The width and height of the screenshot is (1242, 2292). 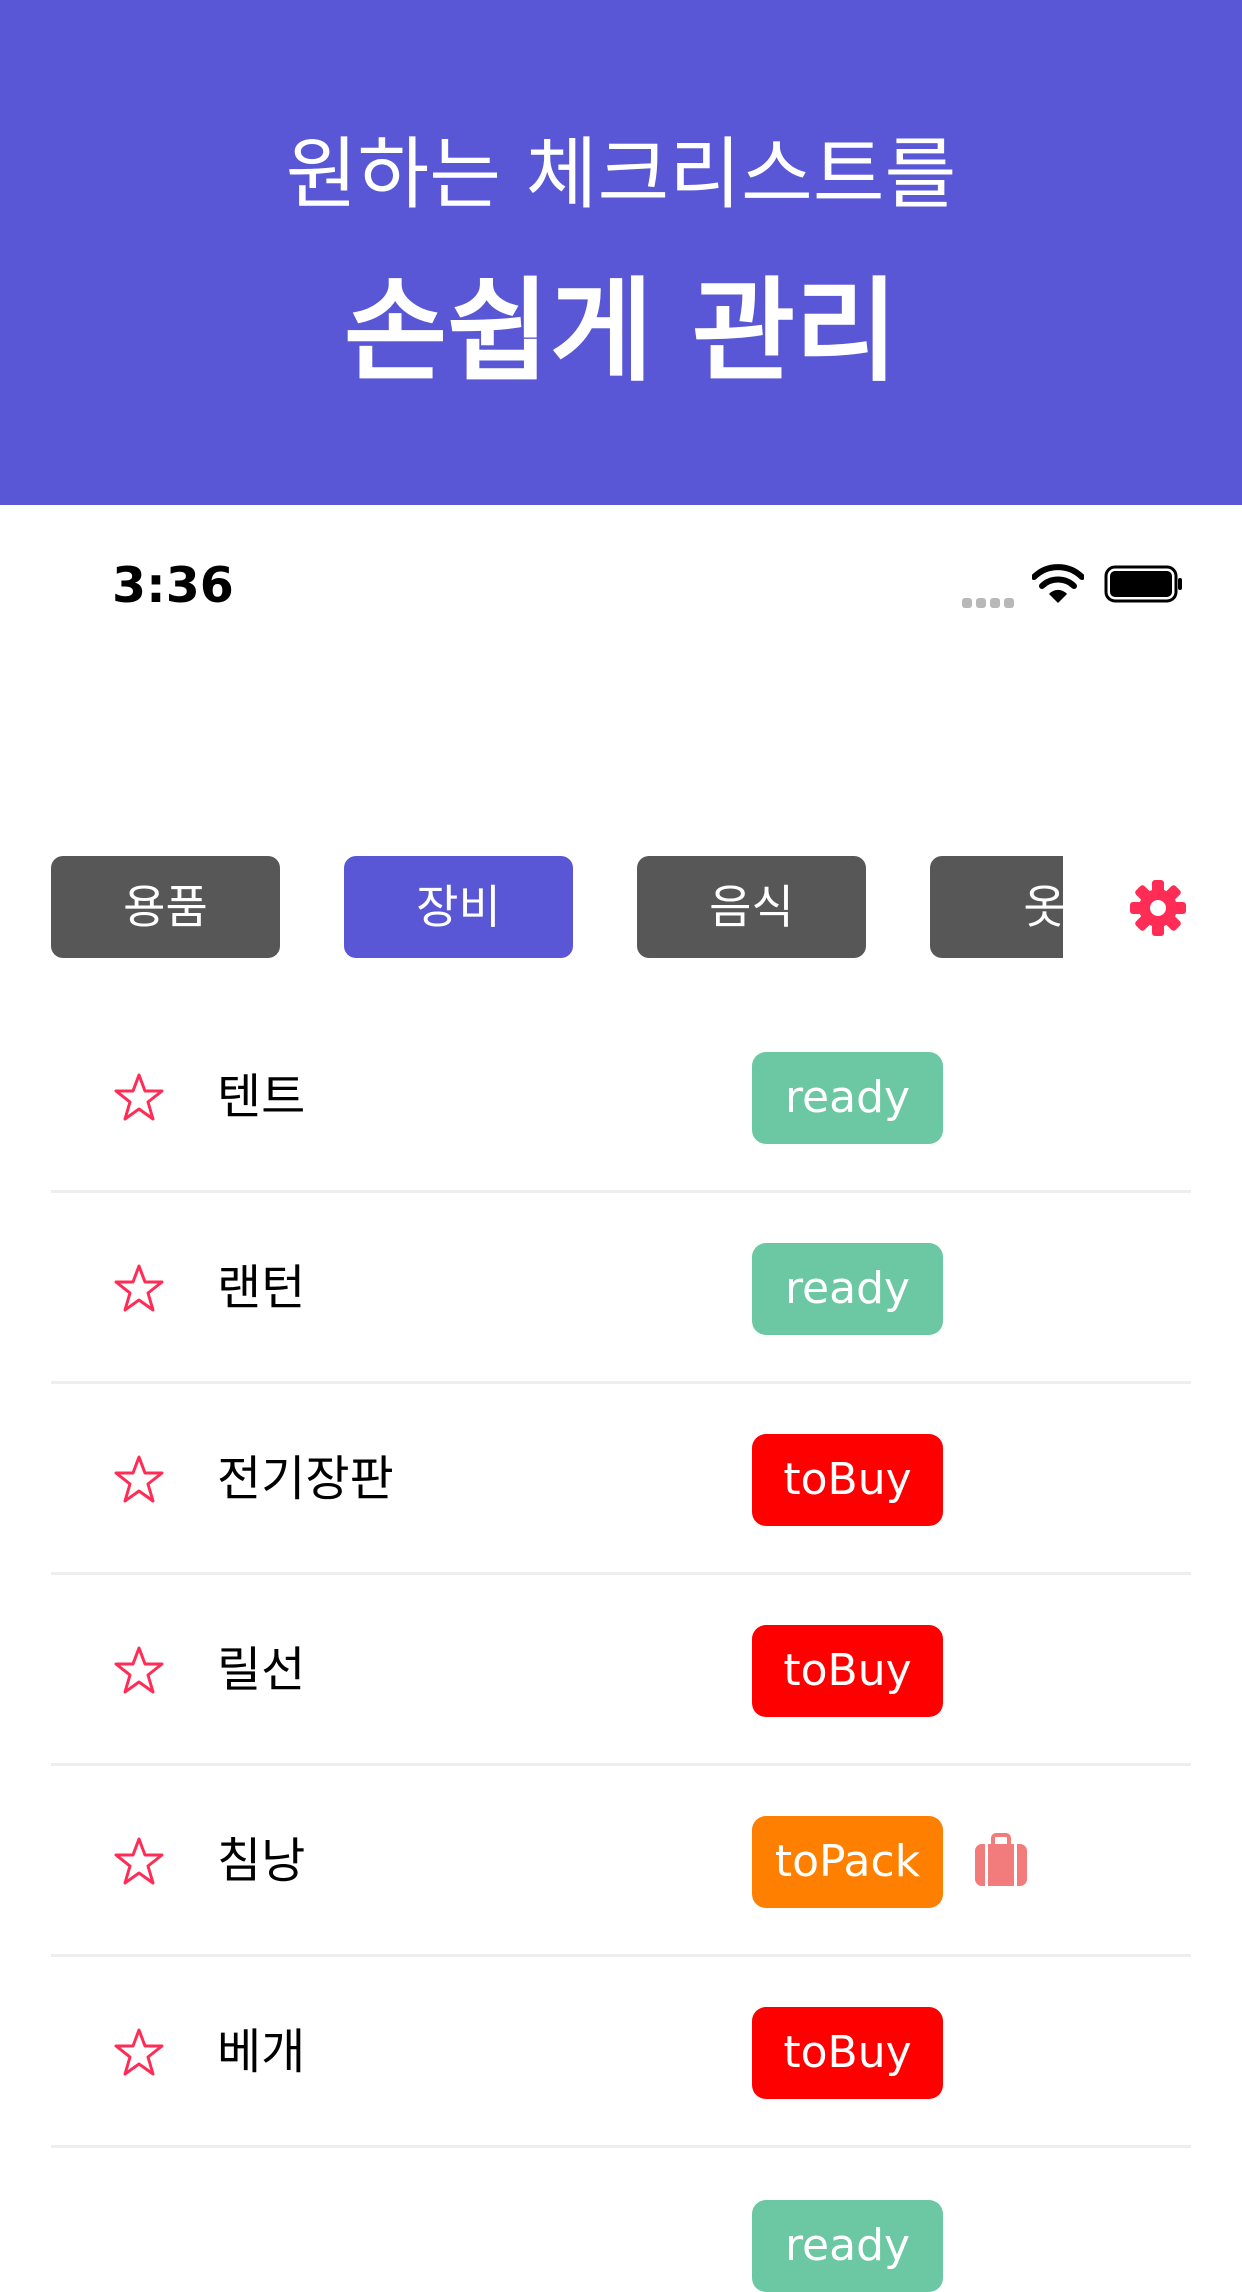 I want to click on item-name: 릴선, so click(x=261, y=1670).